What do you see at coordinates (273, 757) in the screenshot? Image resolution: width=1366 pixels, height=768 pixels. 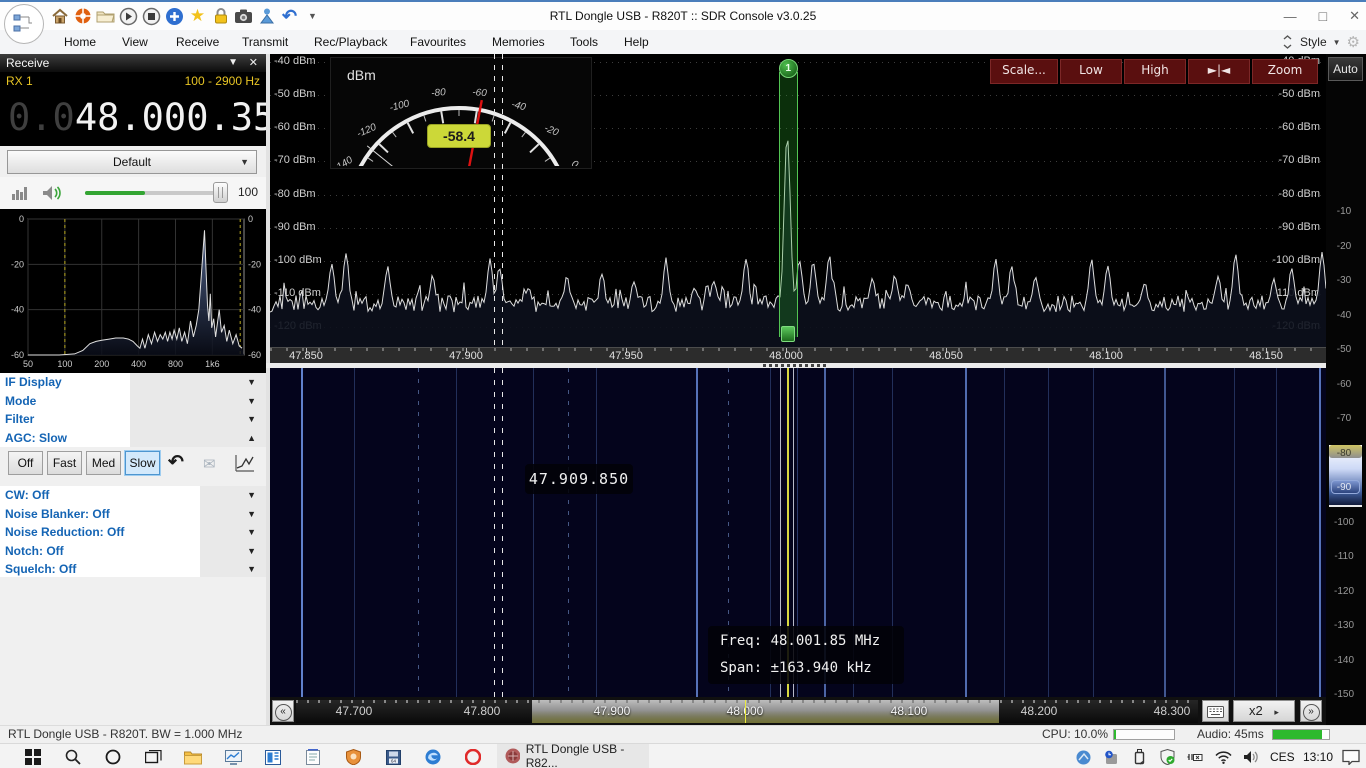 I see `blue-app-icon` at bounding box center [273, 757].